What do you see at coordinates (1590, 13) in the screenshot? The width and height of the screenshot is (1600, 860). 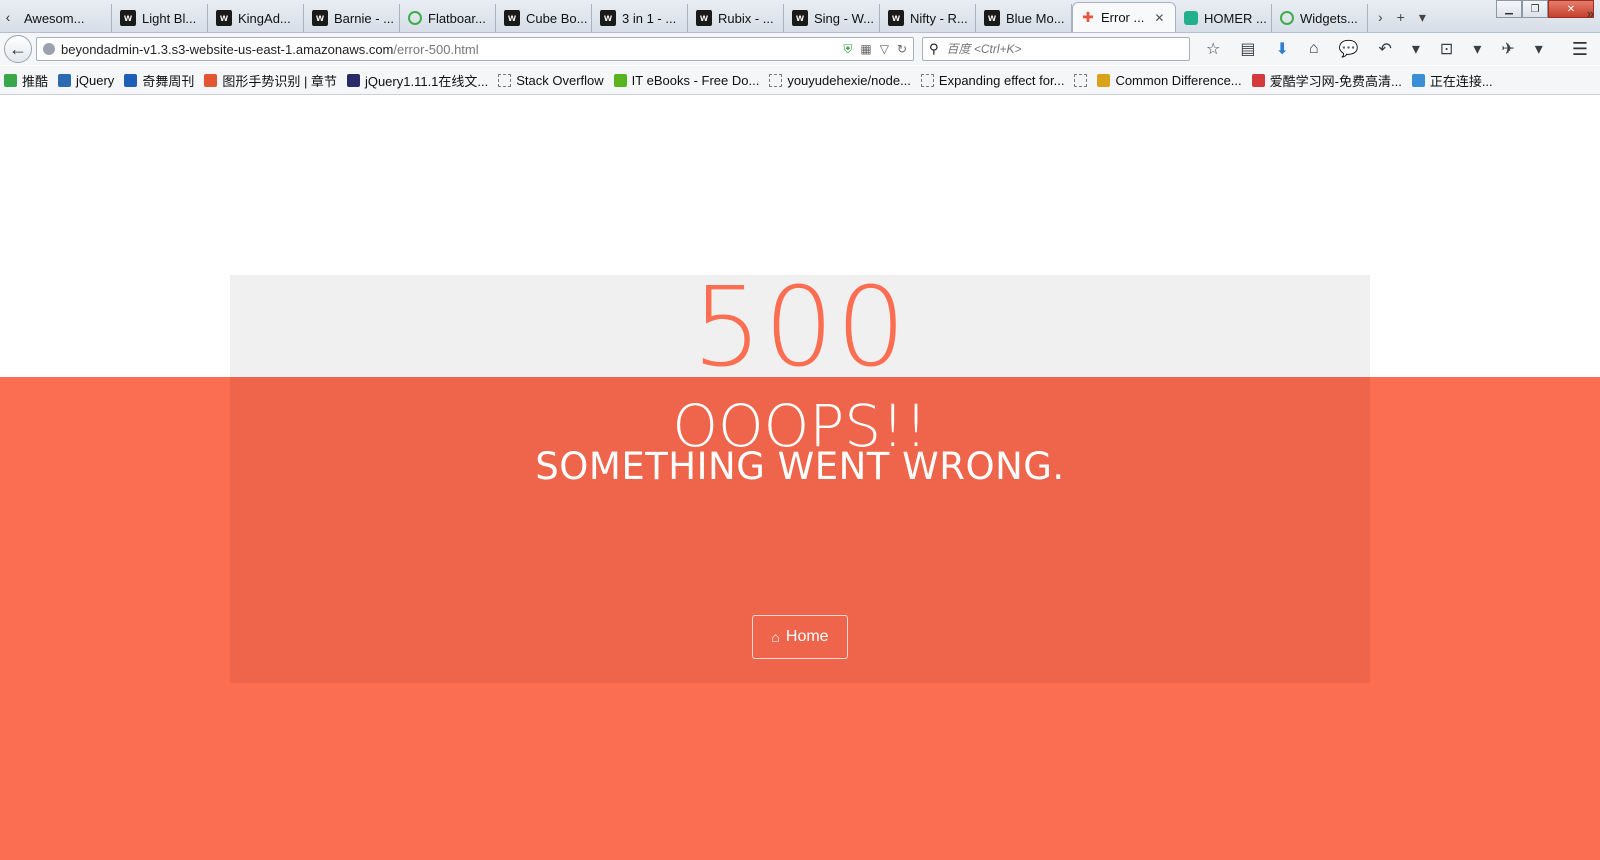 I see `bookmarks-overflow-icon: »` at bounding box center [1590, 13].